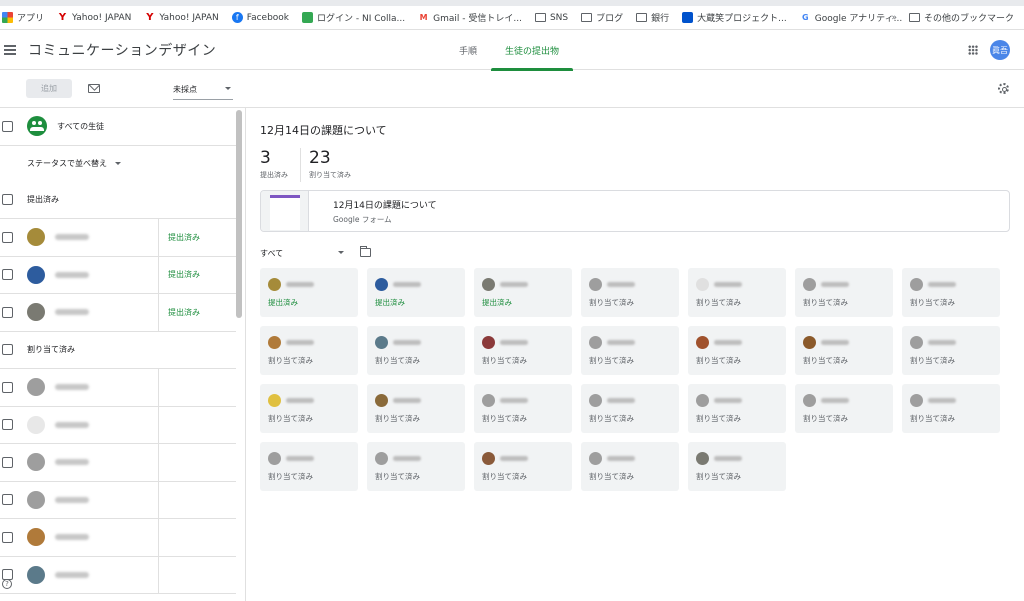 This screenshot has height=601, width=1024. Describe the element at coordinates (7, 584) in the screenshot. I see `help-icon: ?` at that location.